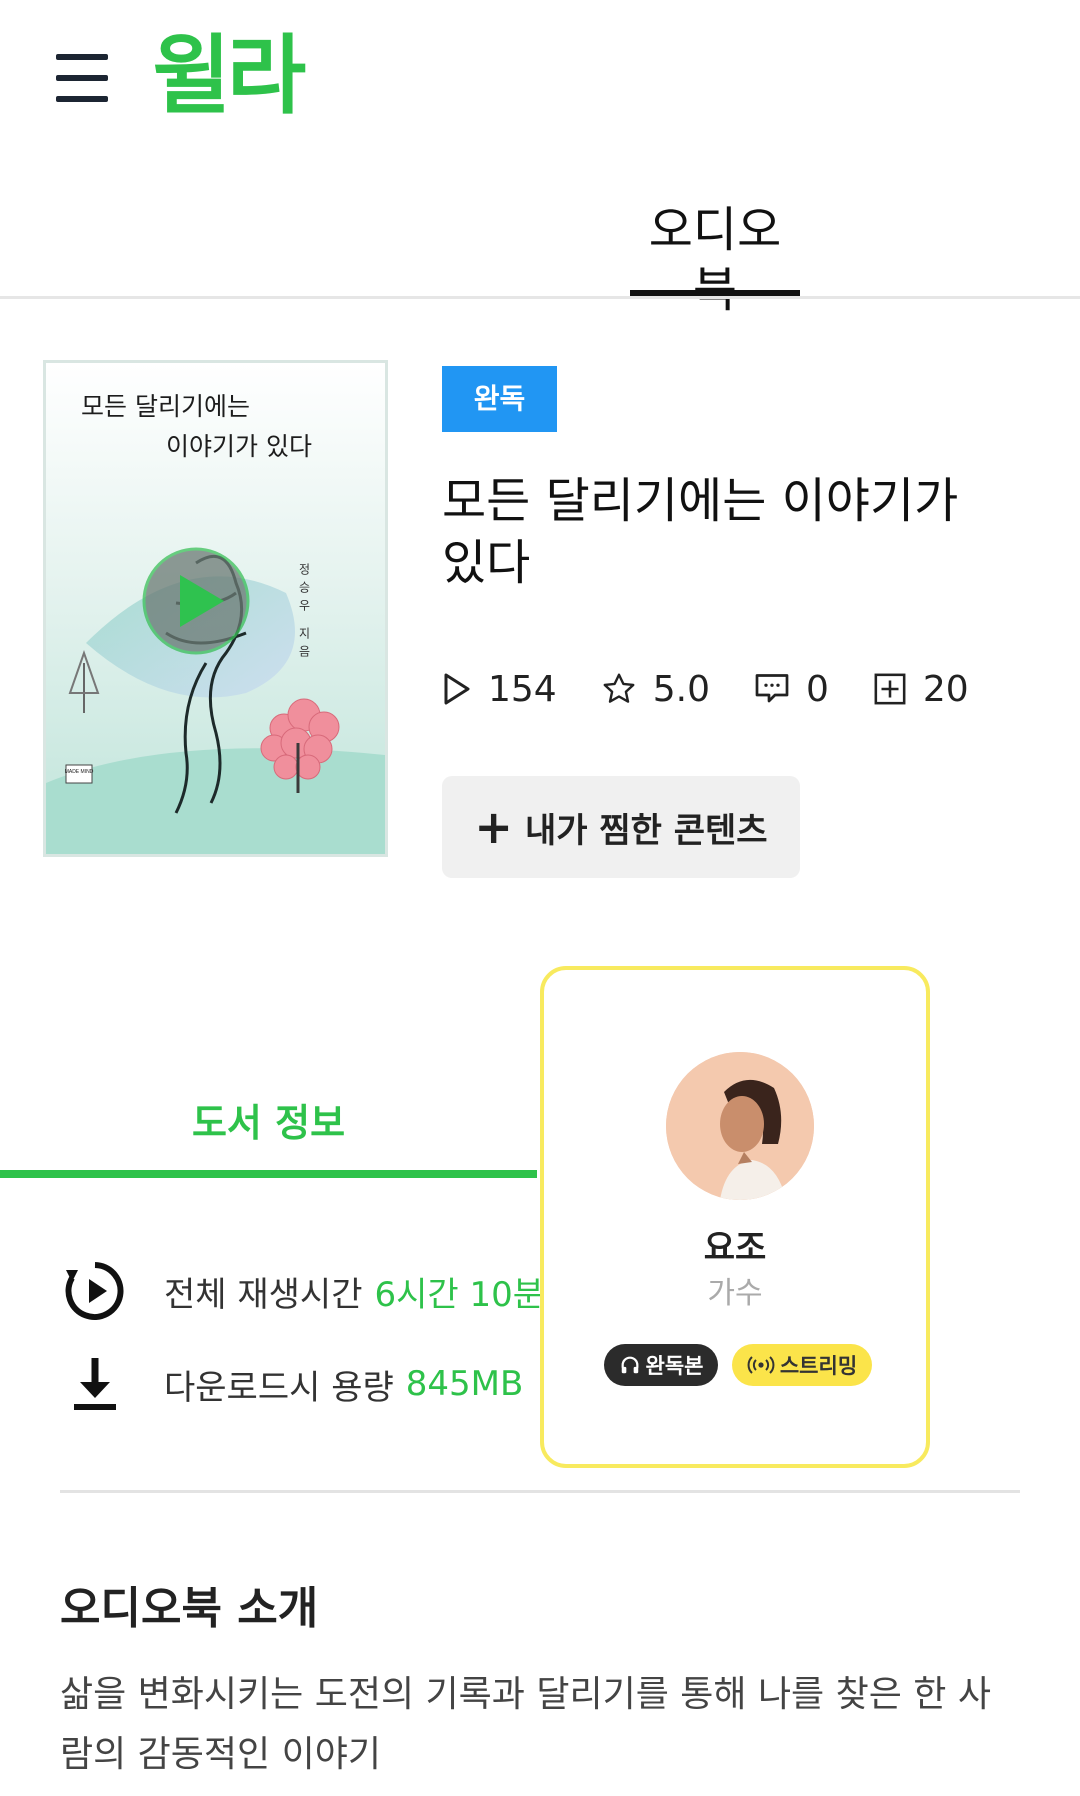 Image resolution: width=1080 pixels, height=1796 pixels. I want to click on chip-streaming-label: 스트리밍, so click(818, 1366).